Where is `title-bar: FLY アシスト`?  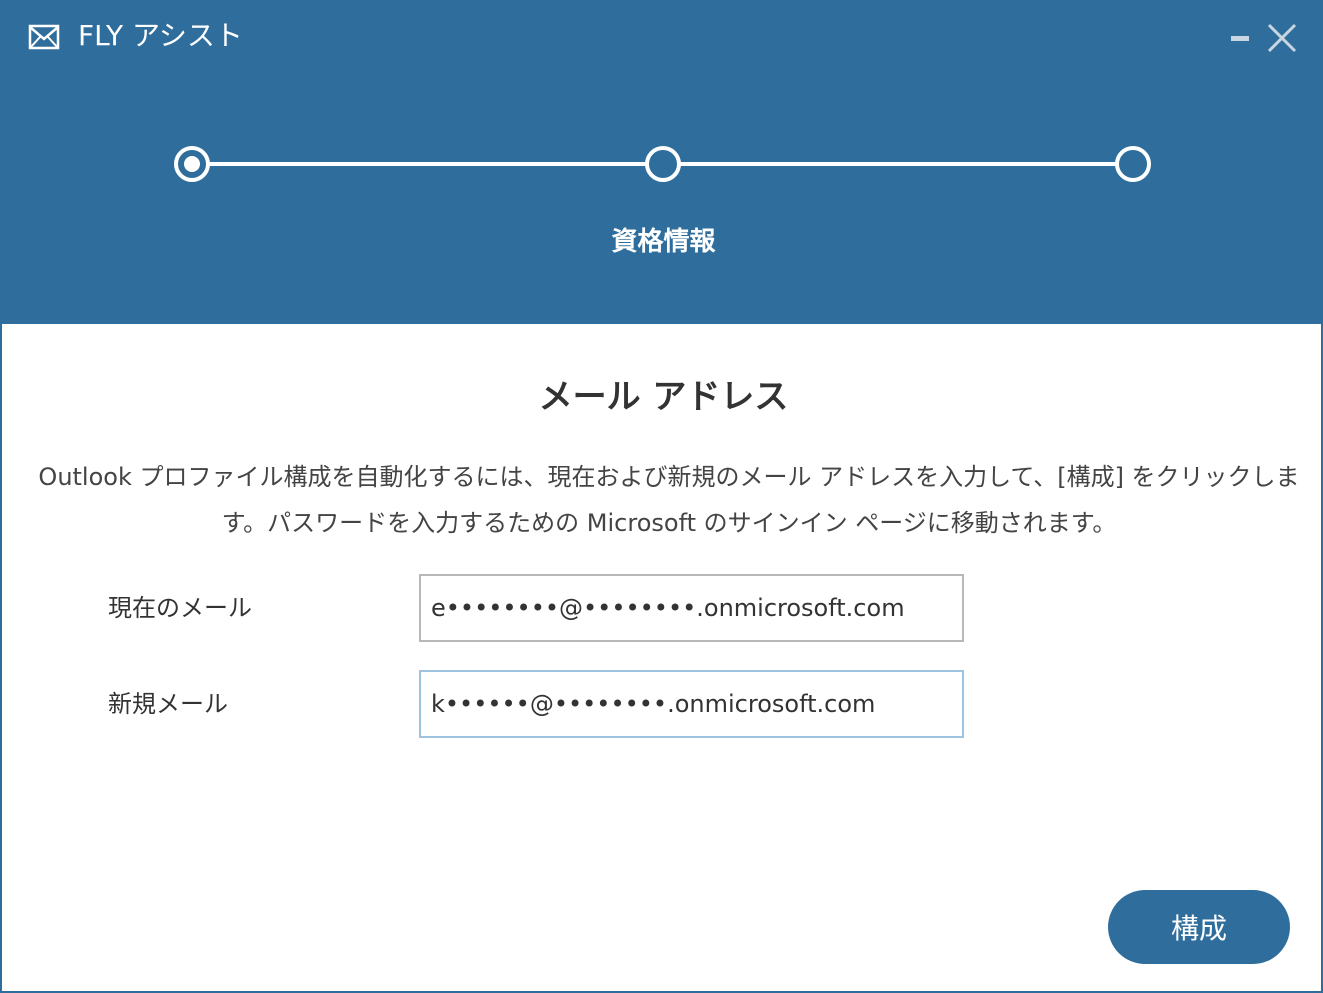
title-bar: FLY アシスト is located at coordinates (661, 37).